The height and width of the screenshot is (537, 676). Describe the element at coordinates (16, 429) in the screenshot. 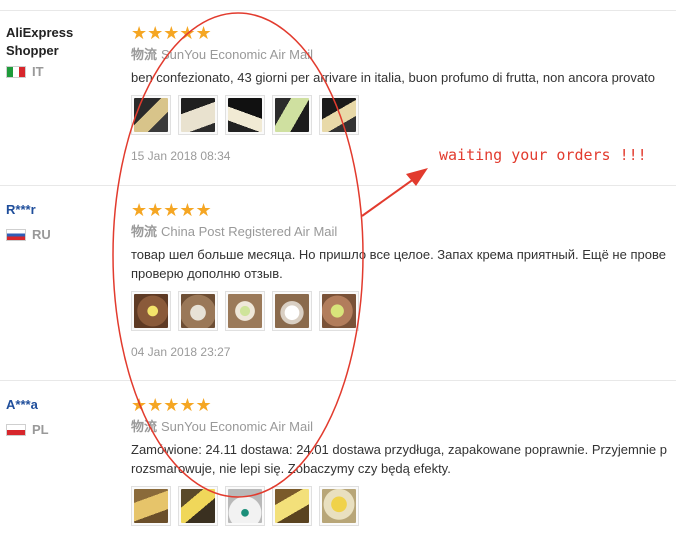

I see `flag-poland-icon` at that location.